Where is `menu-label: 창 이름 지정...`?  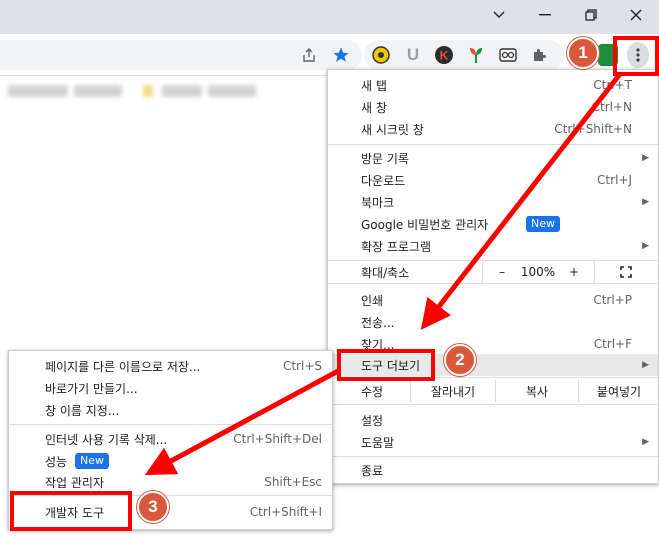
menu-label: 창 이름 지정... is located at coordinates (82, 410).